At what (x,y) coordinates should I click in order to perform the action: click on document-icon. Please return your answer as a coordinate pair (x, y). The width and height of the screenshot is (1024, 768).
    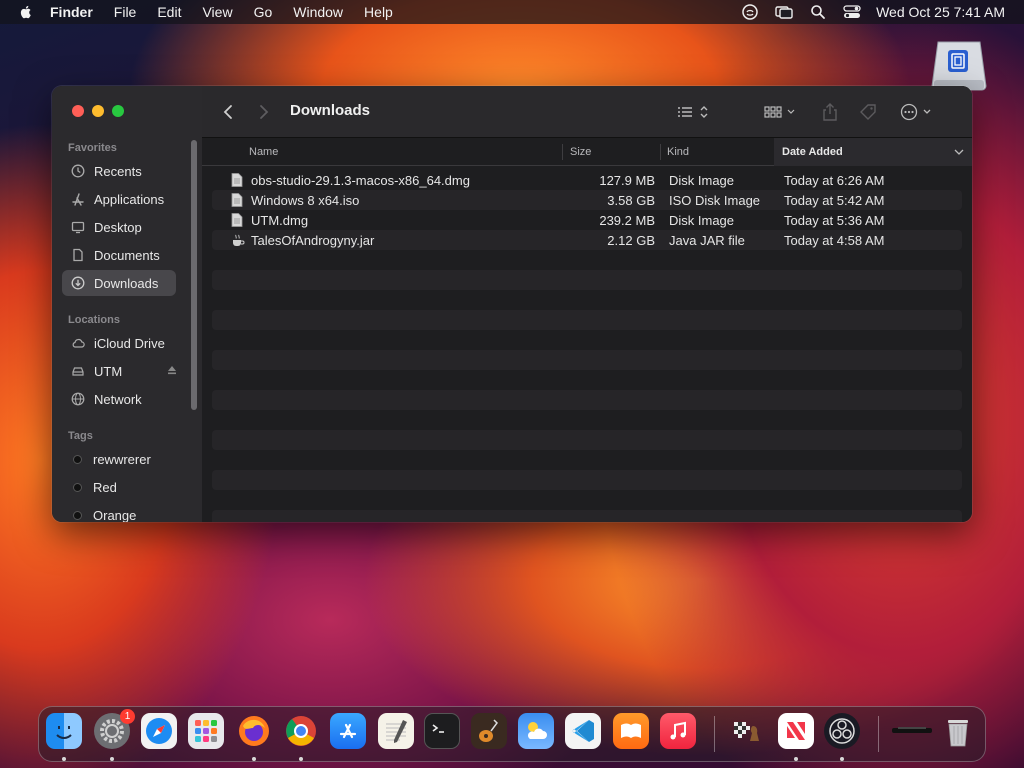
    Looking at the image, I should click on (237, 220).